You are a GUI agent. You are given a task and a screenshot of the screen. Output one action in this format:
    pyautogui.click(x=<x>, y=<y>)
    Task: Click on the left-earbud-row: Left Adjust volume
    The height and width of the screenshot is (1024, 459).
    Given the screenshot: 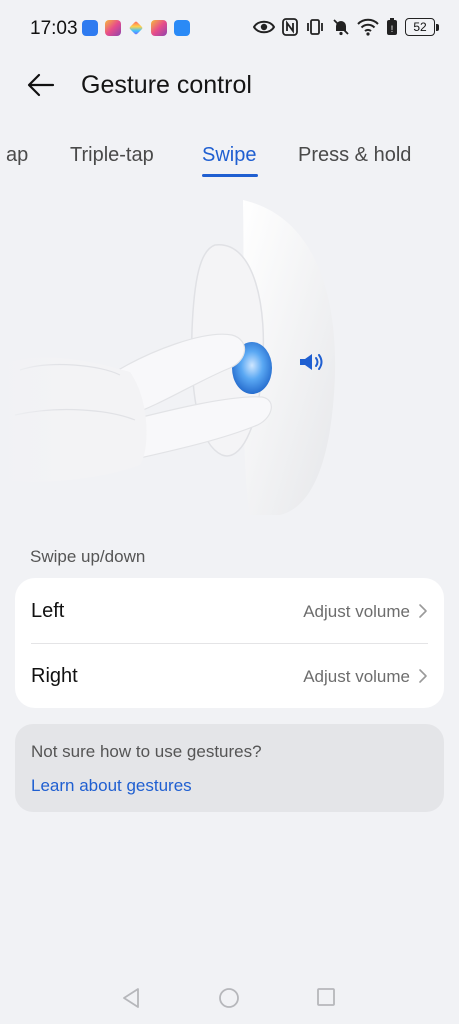 What is the action you would take?
    pyautogui.click(x=229, y=610)
    